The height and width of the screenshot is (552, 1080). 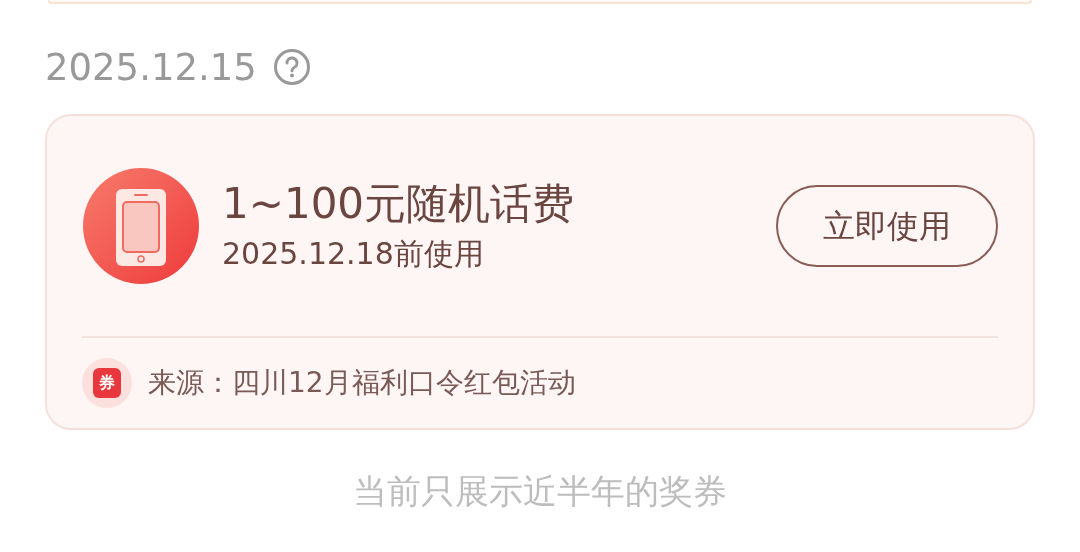 What do you see at coordinates (887, 226) in the screenshot?
I see `use-now-button: 立即使用` at bounding box center [887, 226].